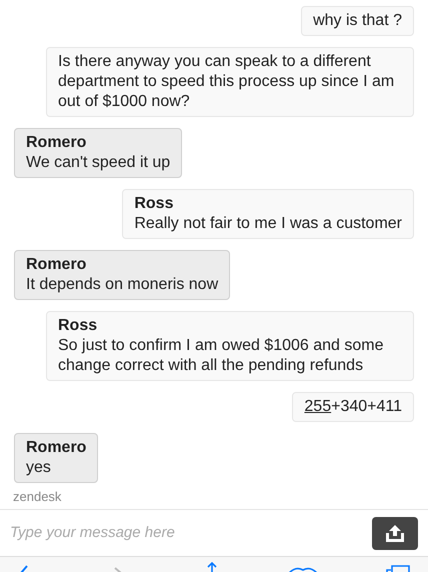  Describe the element at coordinates (353, 407) in the screenshot. I see `message-text: 255+340+411` at that location.